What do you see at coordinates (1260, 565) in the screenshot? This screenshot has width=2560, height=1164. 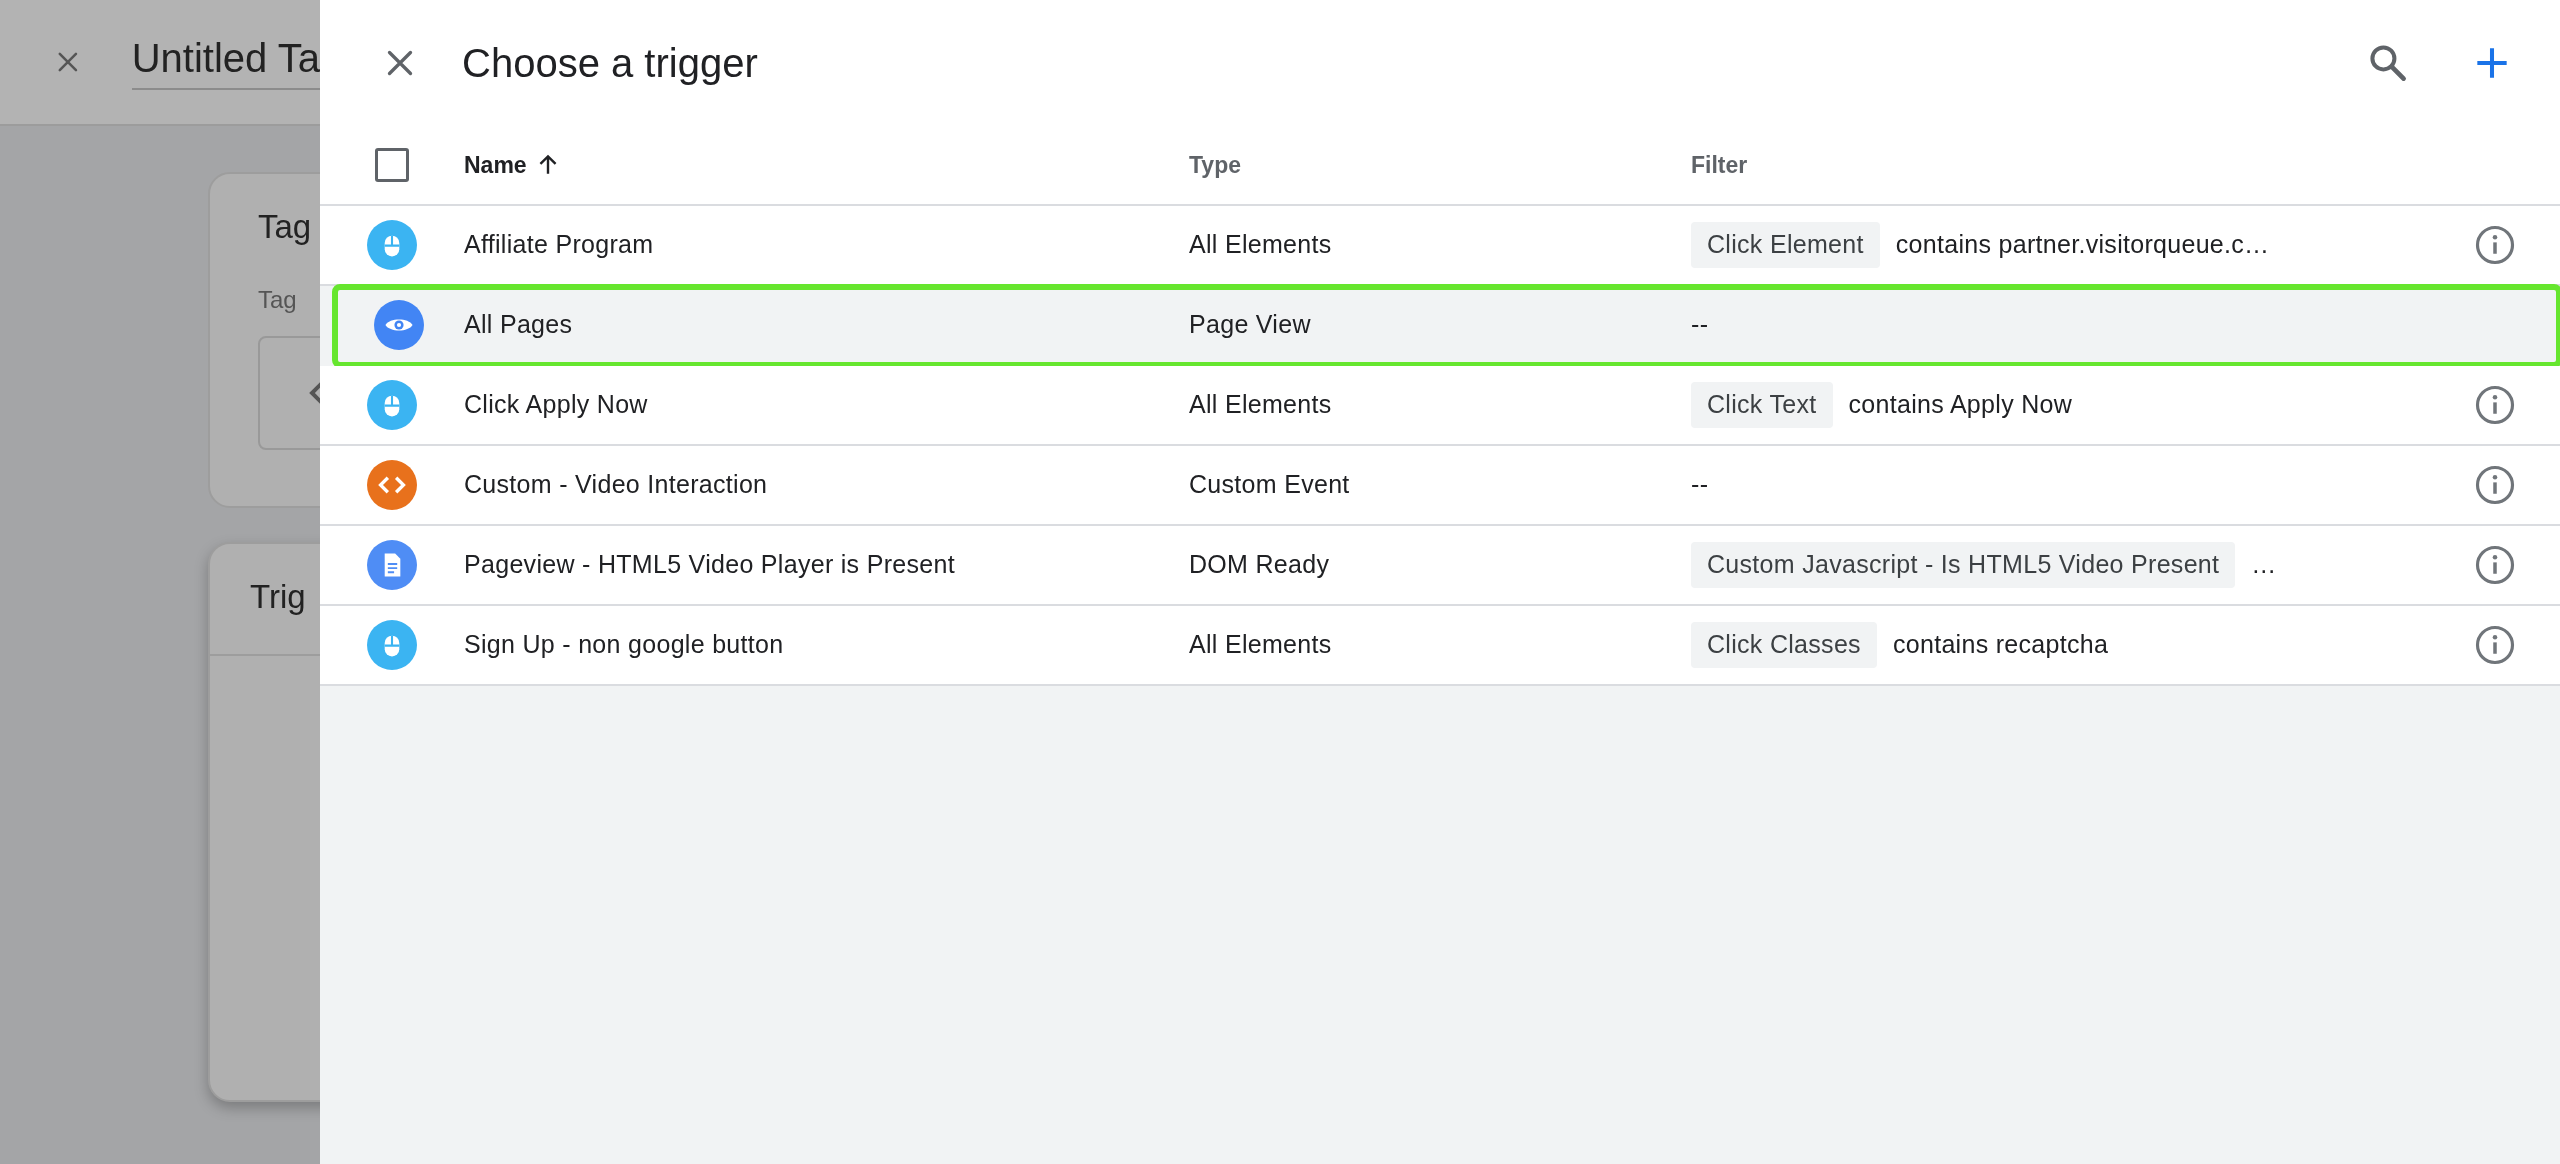 I see `trigger-type: DOM Ready` at bounding box center [1260, 565].